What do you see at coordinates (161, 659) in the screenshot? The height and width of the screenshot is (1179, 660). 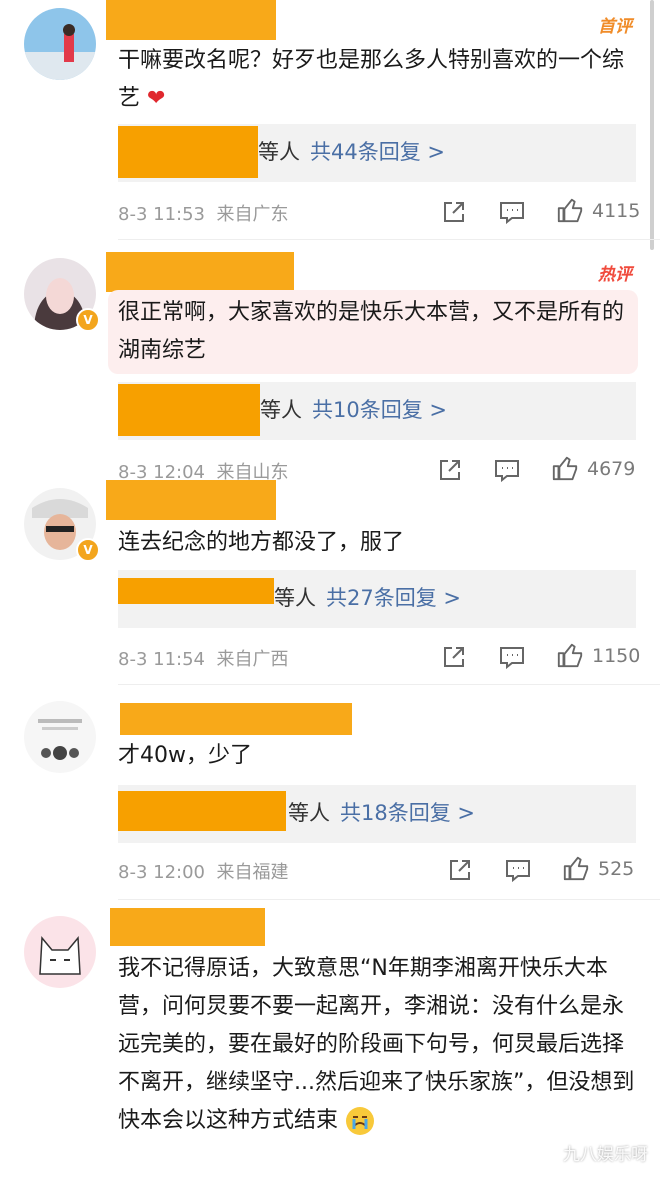 I see `timestamp: 8-3 11:54` at bounding box center [161, 659].